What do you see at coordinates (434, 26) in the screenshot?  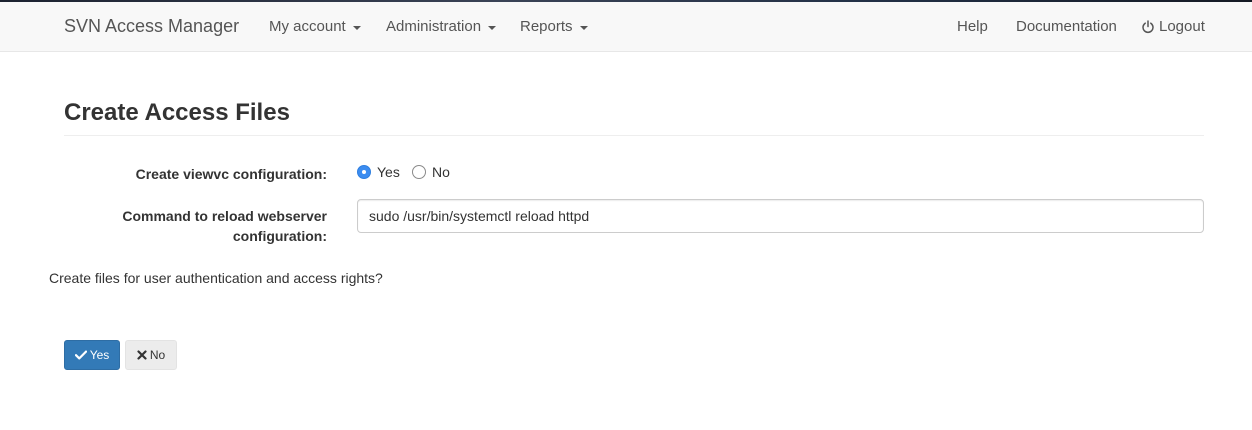 I see `menu-administration-label: Administration` at bounding box center [434, 26].